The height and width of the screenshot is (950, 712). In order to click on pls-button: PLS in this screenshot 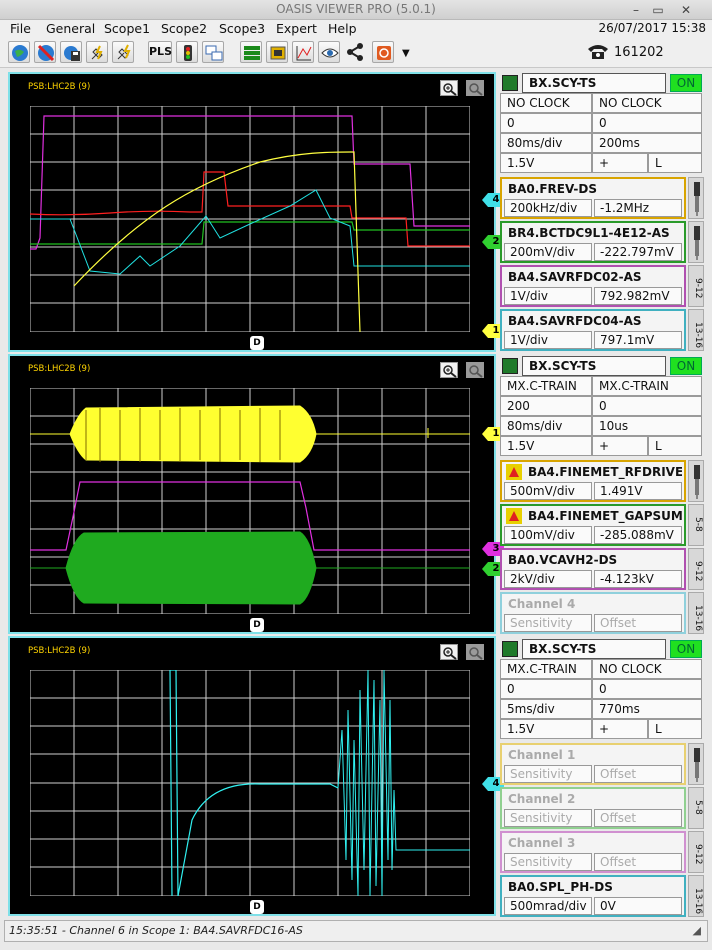, I will do `click(160, 52)`.